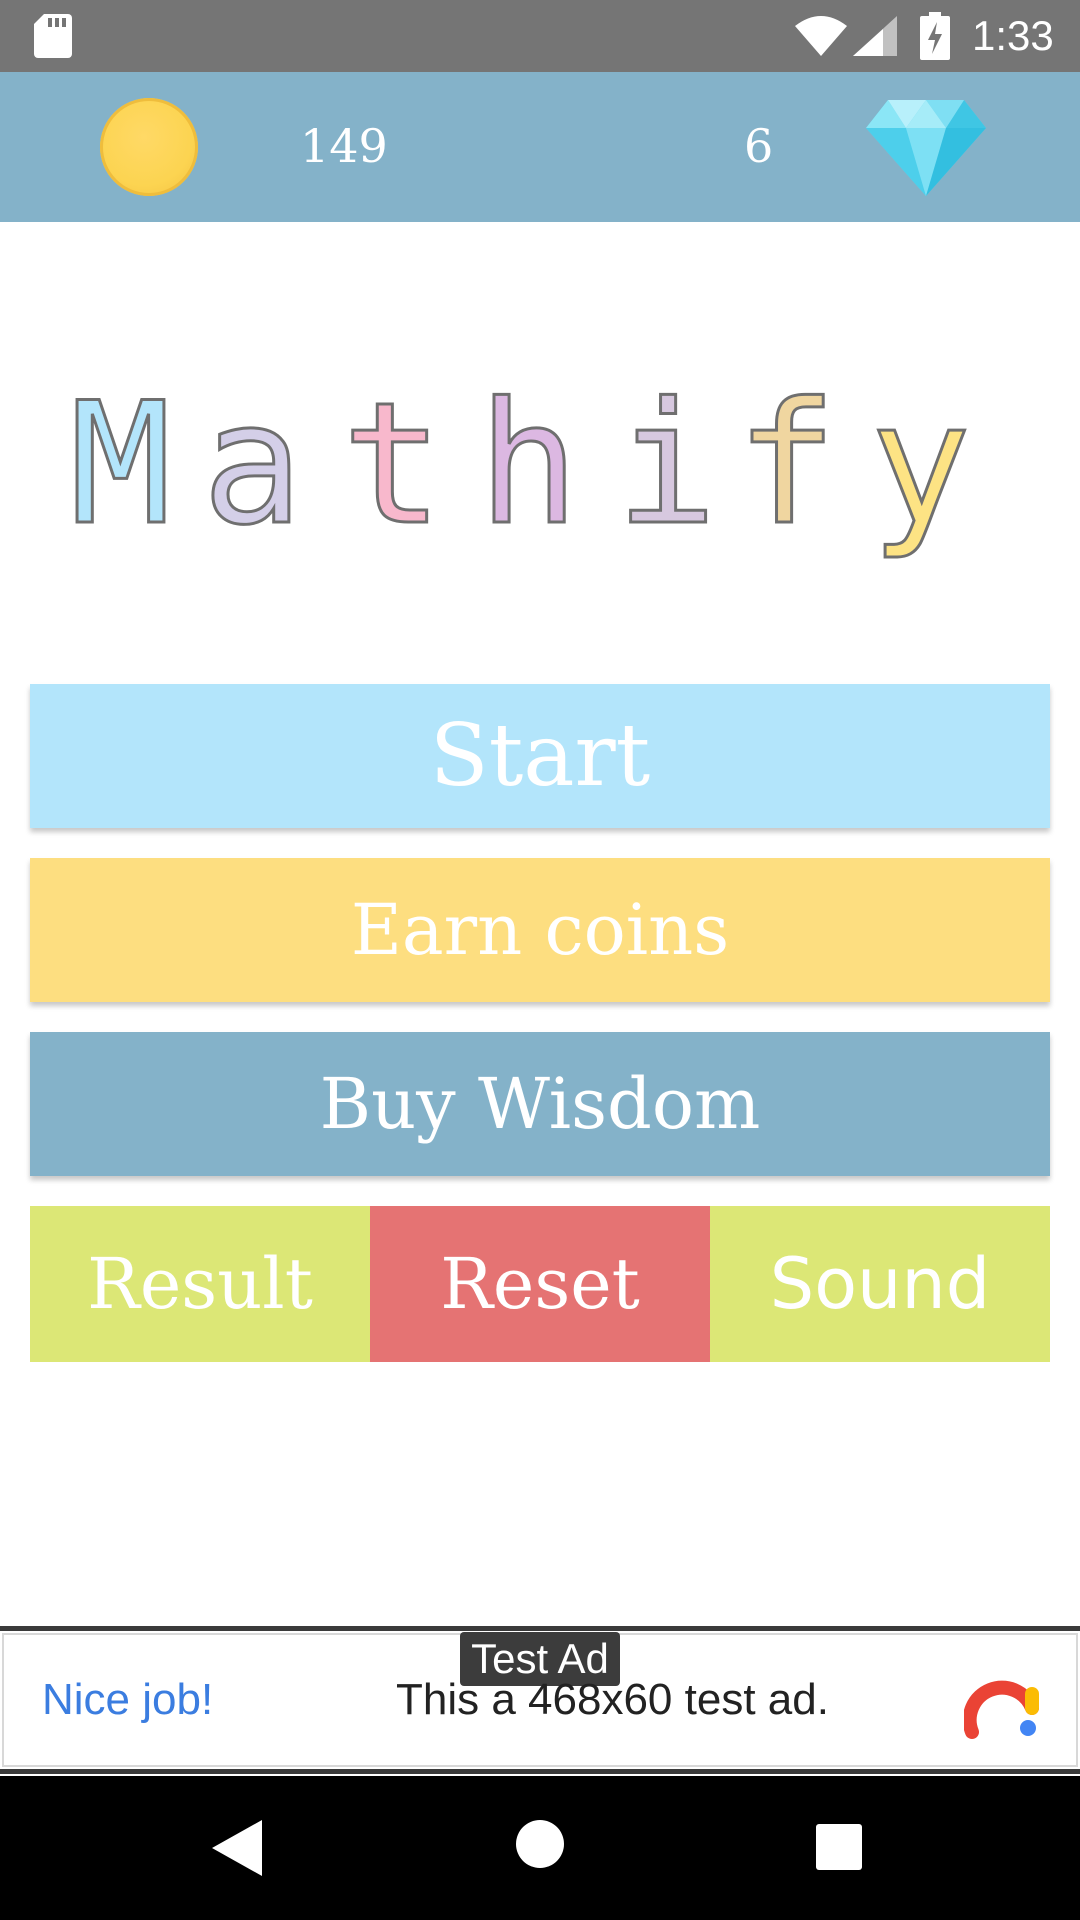 The height and width of the screenshot is (1920, 1080). I want to click on recents-icon, so click(839, 1847).